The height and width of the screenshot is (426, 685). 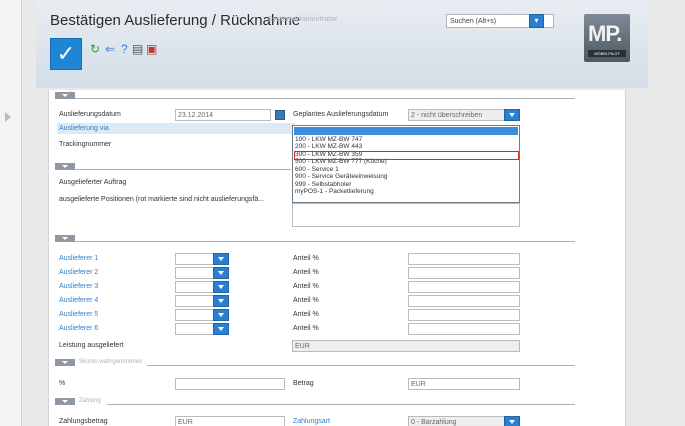 I want to click on user-role: Systemadministrator, so click(x=303, y=19).